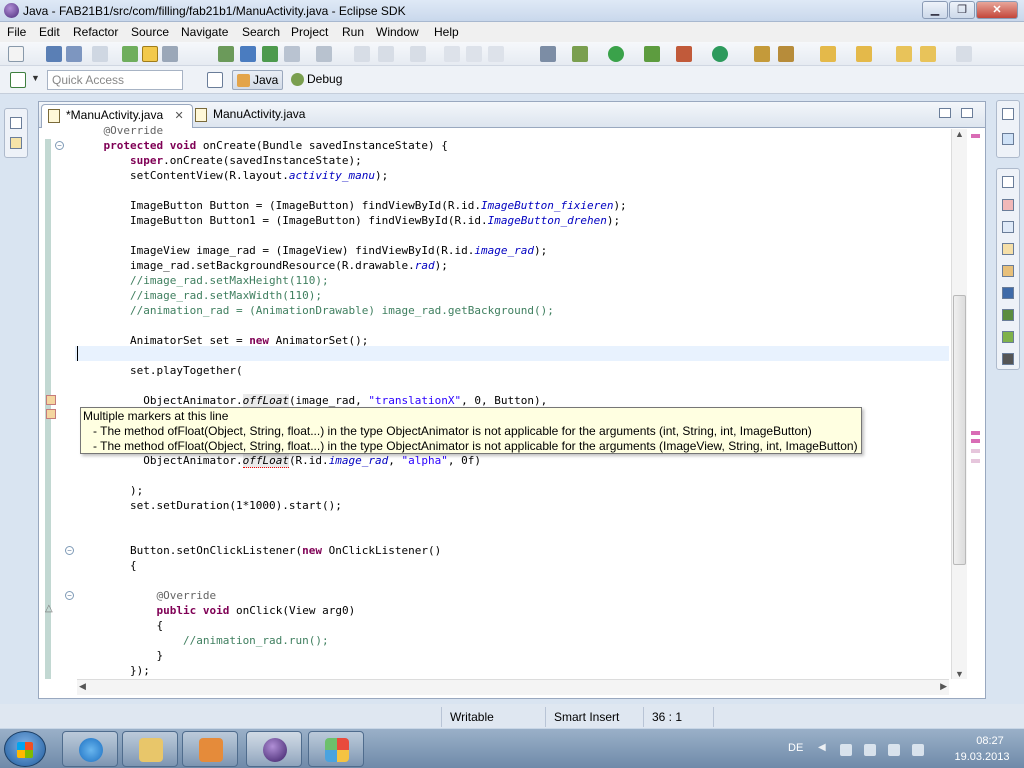  I want to click on resume-icon, so click(452, 54).